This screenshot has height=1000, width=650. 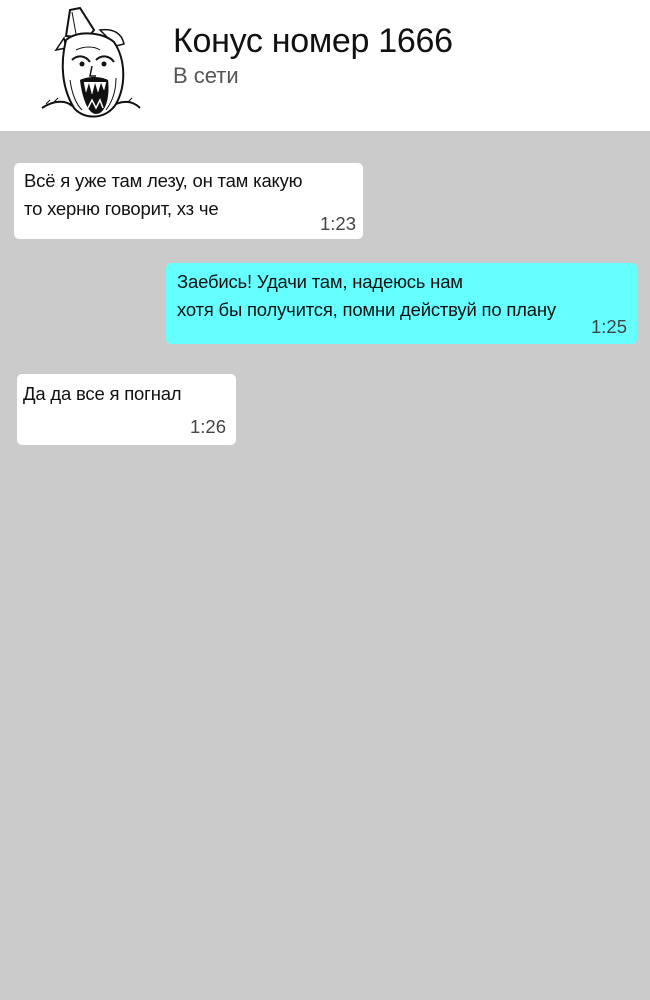 I want to click on message-text-line: Всё я уже там лезу, он там какую, so click(x=163, y=180).